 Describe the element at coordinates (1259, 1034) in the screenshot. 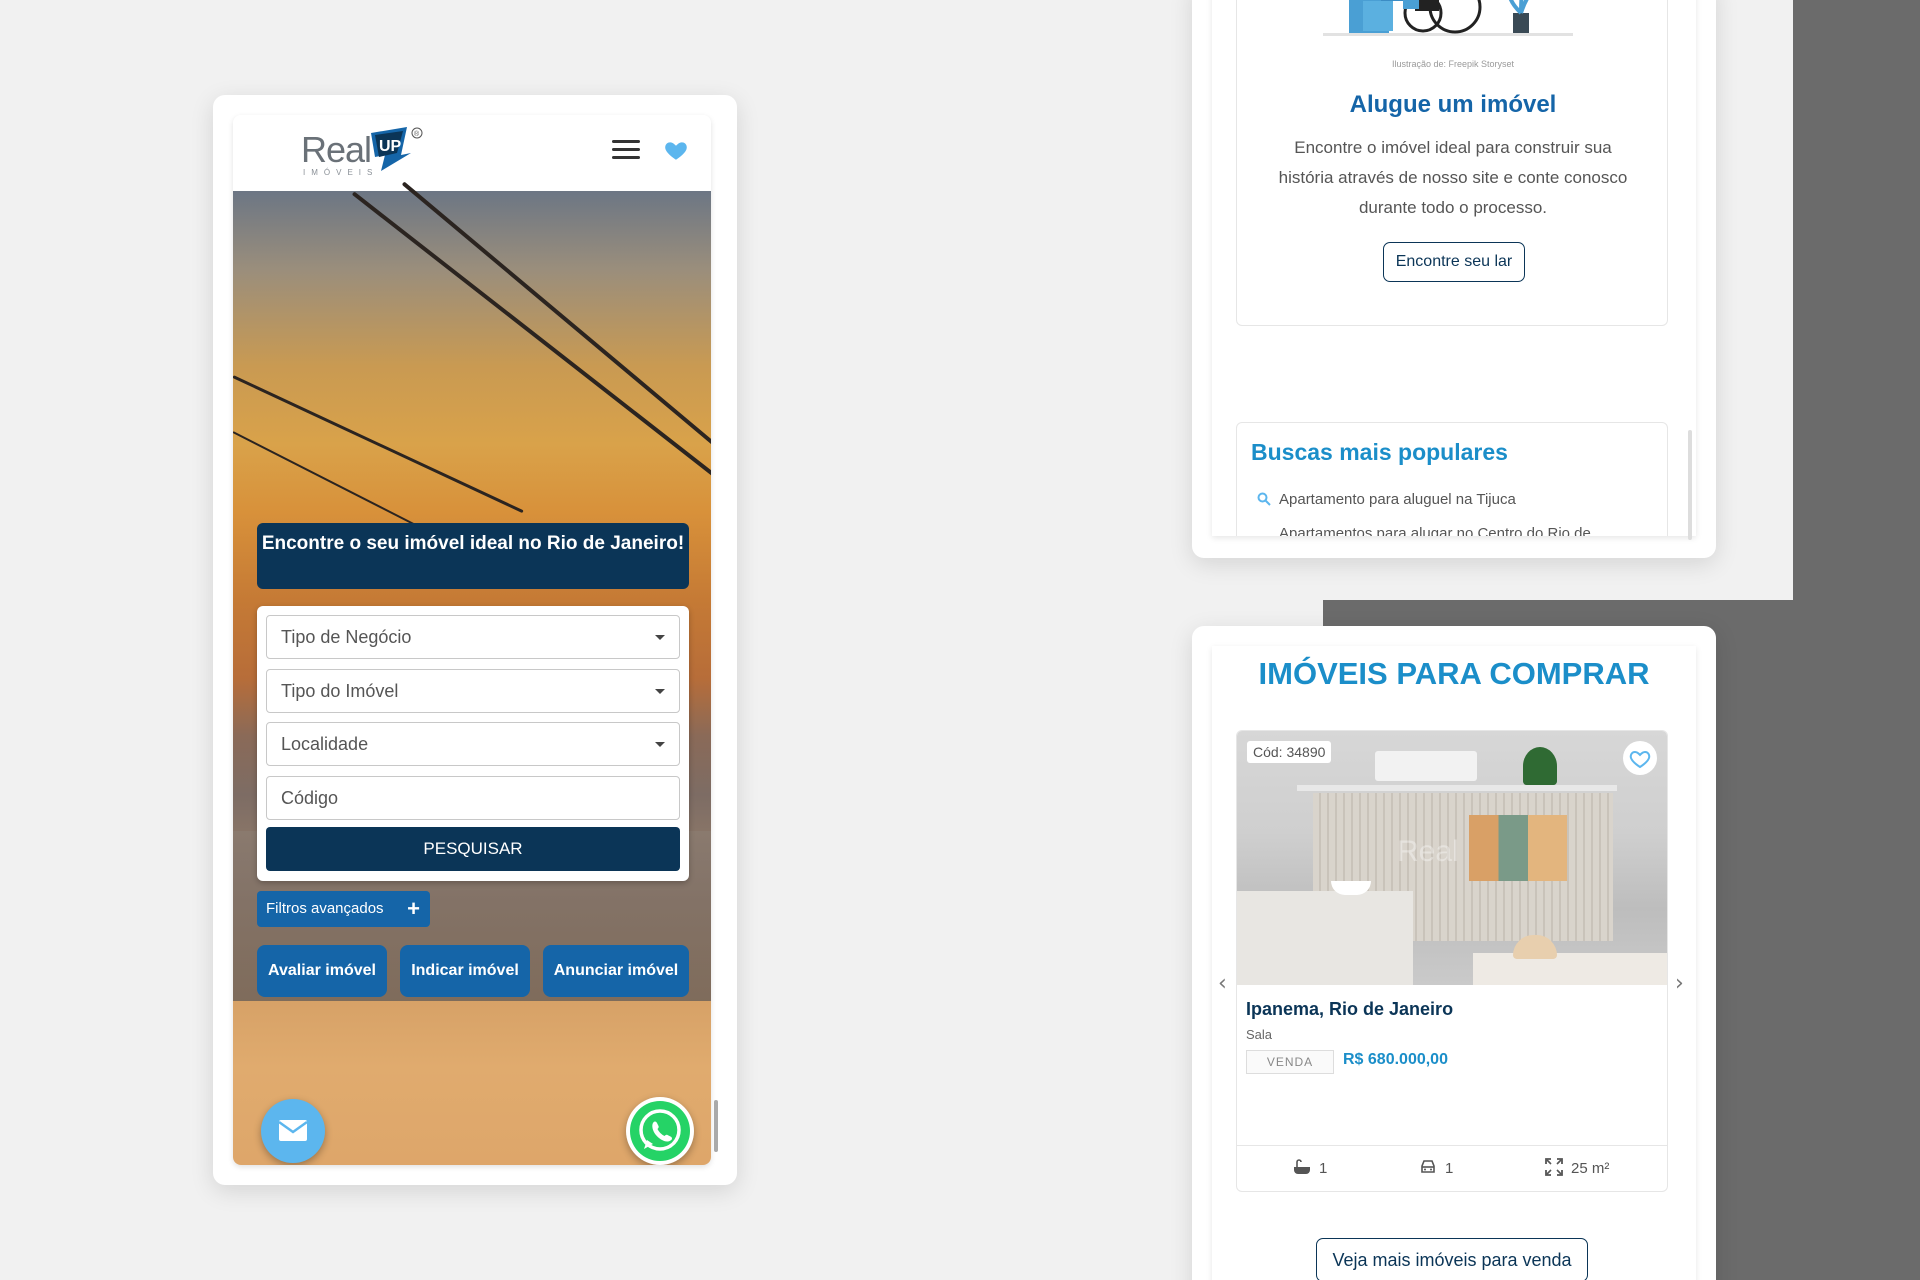

I see `property-type: Sala` at that location.